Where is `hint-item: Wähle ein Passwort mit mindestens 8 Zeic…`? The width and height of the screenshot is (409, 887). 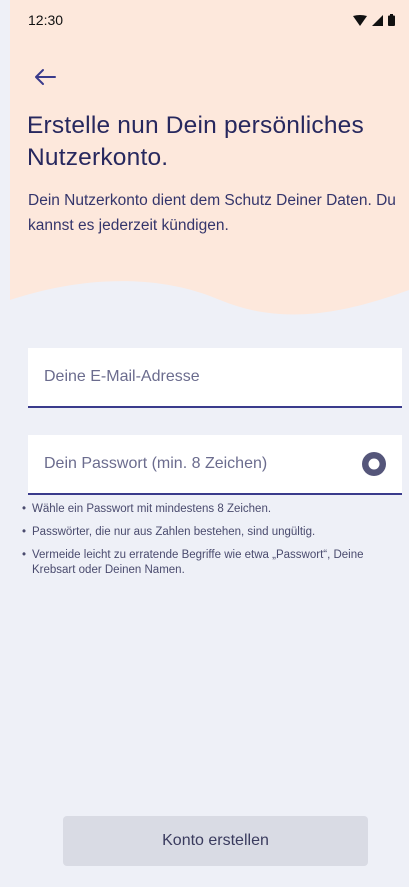 hint-item: Wähle ein Passwort mit mindestens 8 Zeic… is located at coordinates (214, 509).